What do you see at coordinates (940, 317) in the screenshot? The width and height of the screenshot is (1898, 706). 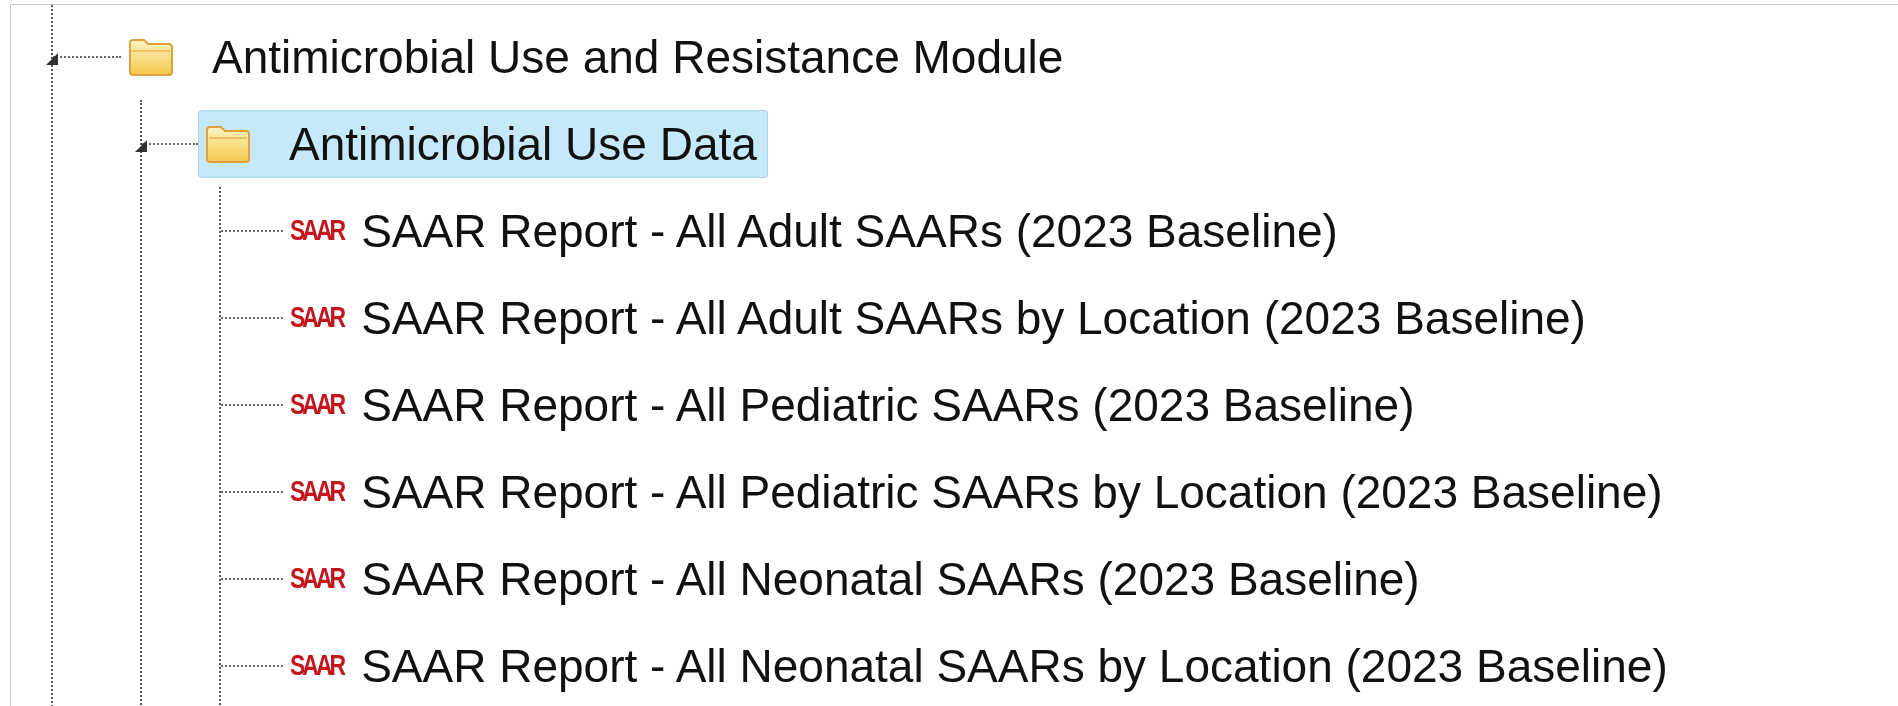 I see `tree-item: SAAR SAAR Report - All Adult SAARs by Location (2023 Baseline)` at bounding box center [940, 317].